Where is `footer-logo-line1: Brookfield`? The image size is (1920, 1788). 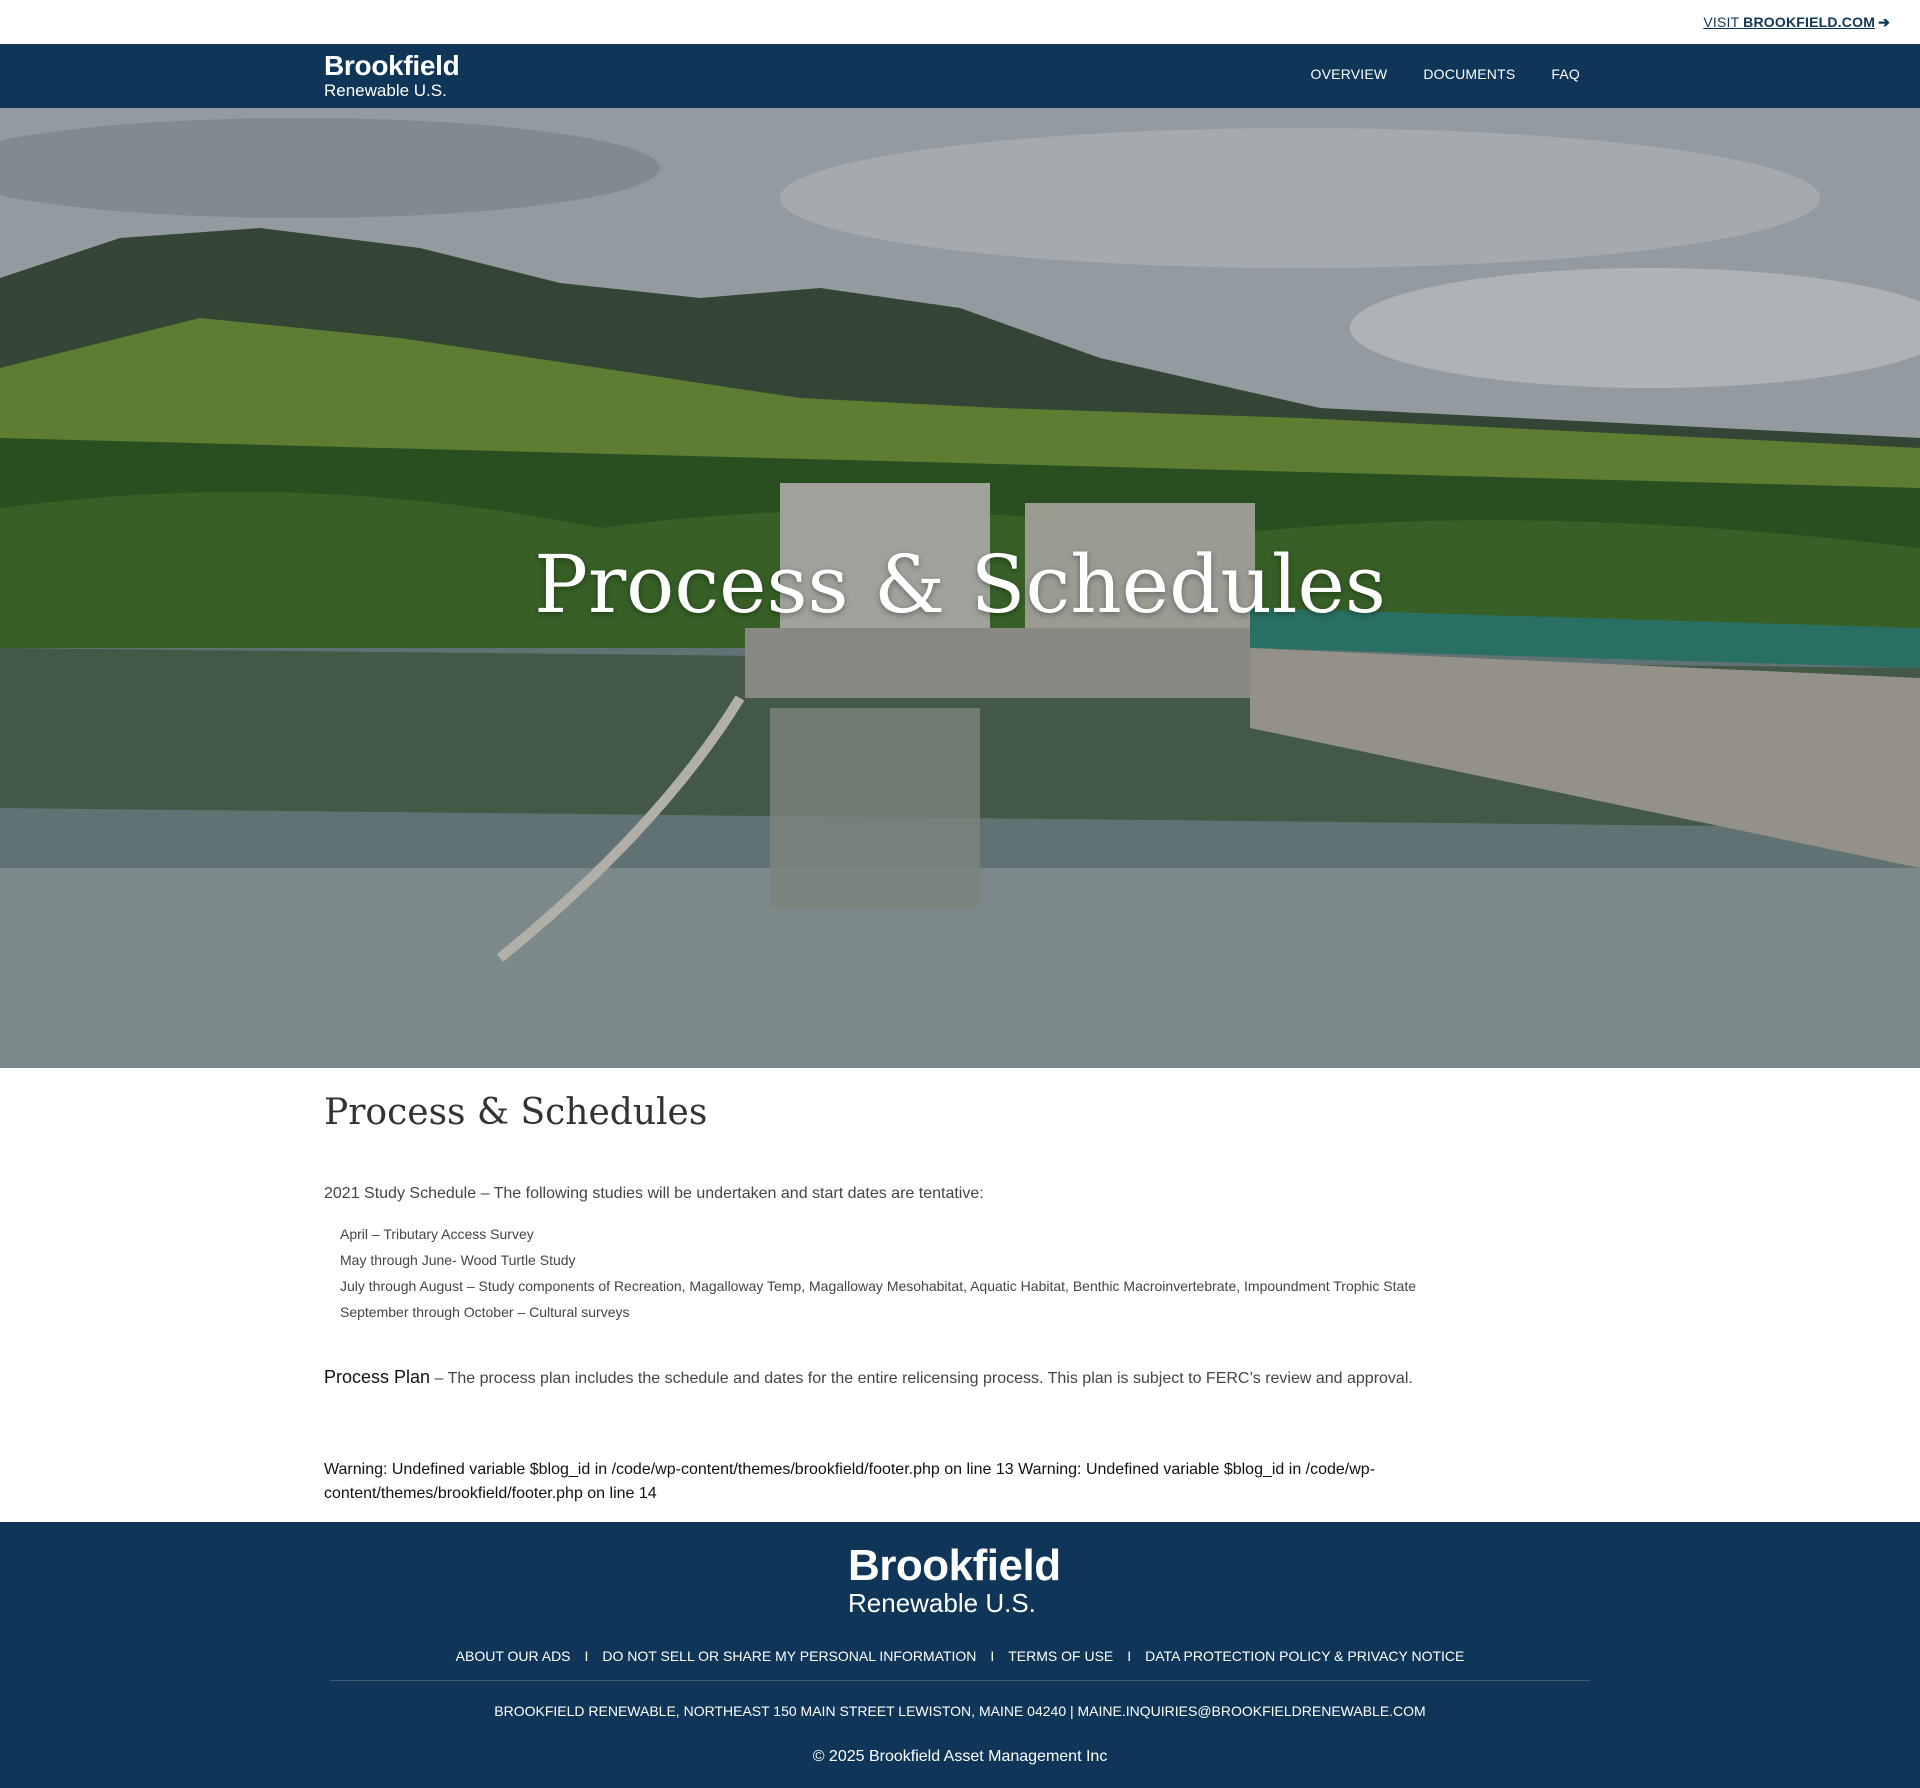
footer-logo-line1: Brookfield is located at coordinates (954, 1565).